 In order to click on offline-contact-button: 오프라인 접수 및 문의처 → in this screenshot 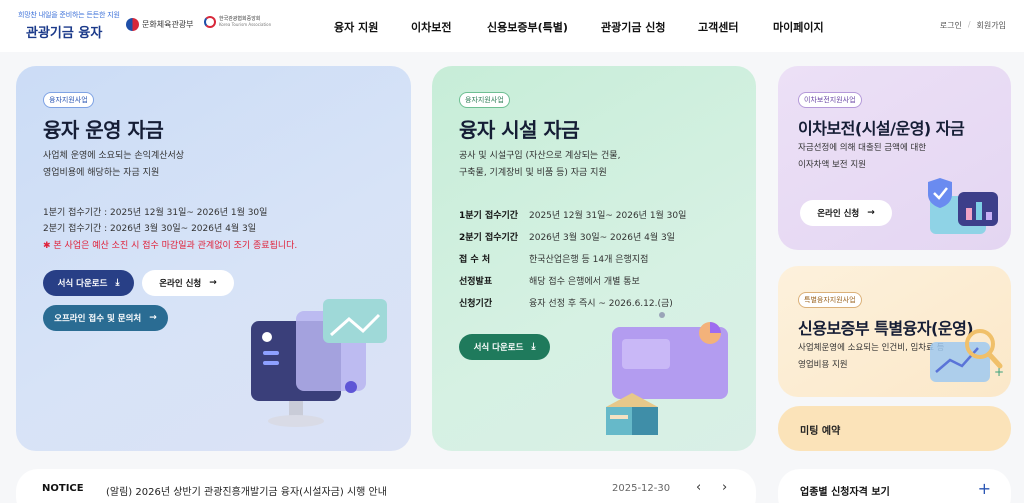, I will do `click(105, 318)`.